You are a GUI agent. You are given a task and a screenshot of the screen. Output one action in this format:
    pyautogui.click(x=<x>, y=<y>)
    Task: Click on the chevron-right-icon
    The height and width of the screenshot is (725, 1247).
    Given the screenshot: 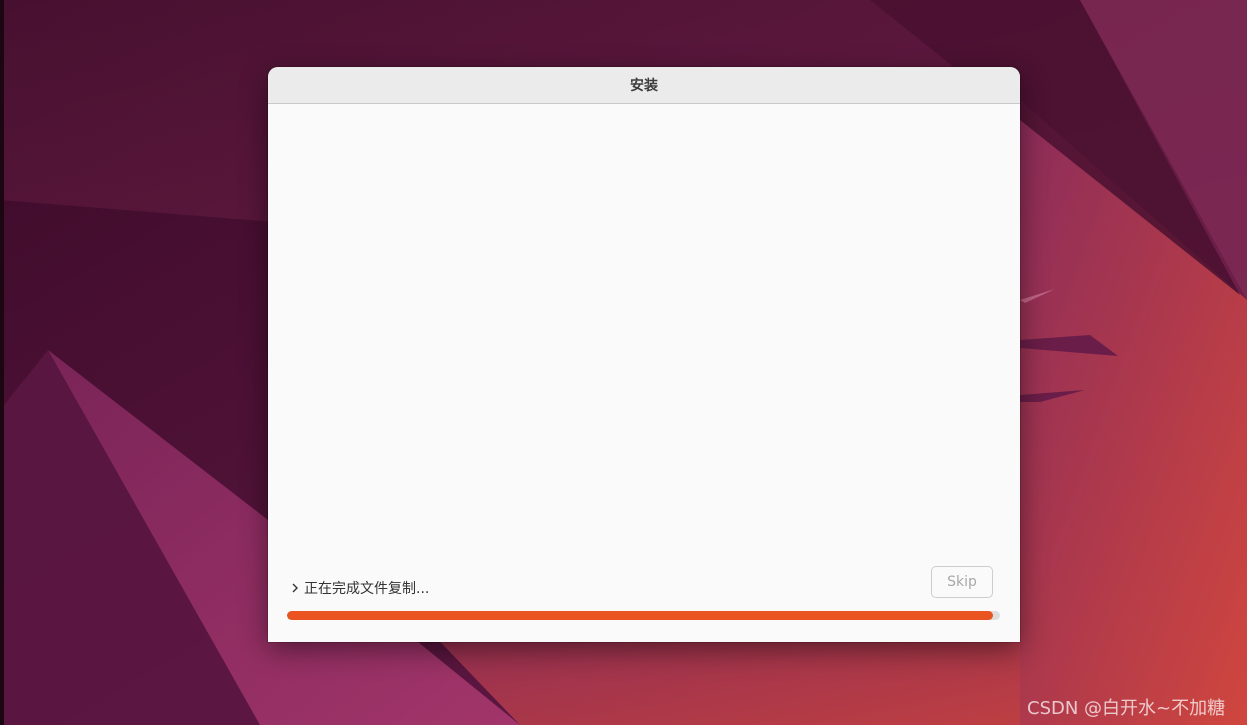 What is the action you would take?
    pyautogui.click(x=295, y=588)
    